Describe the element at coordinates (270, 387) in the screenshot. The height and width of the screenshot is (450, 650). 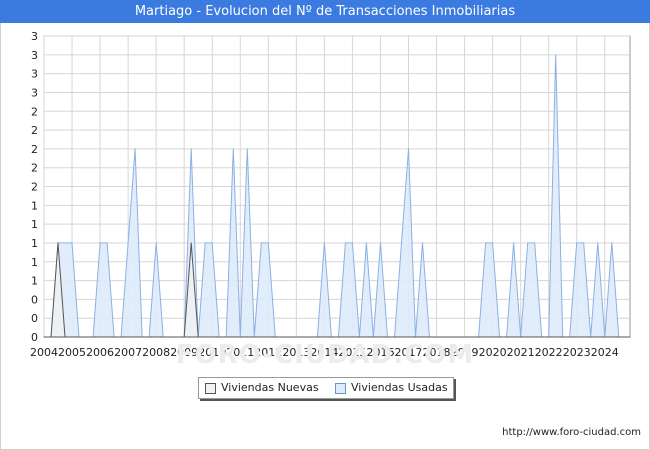
I see `legend-label-nuevas: Viviendas Nuevas` at that location.